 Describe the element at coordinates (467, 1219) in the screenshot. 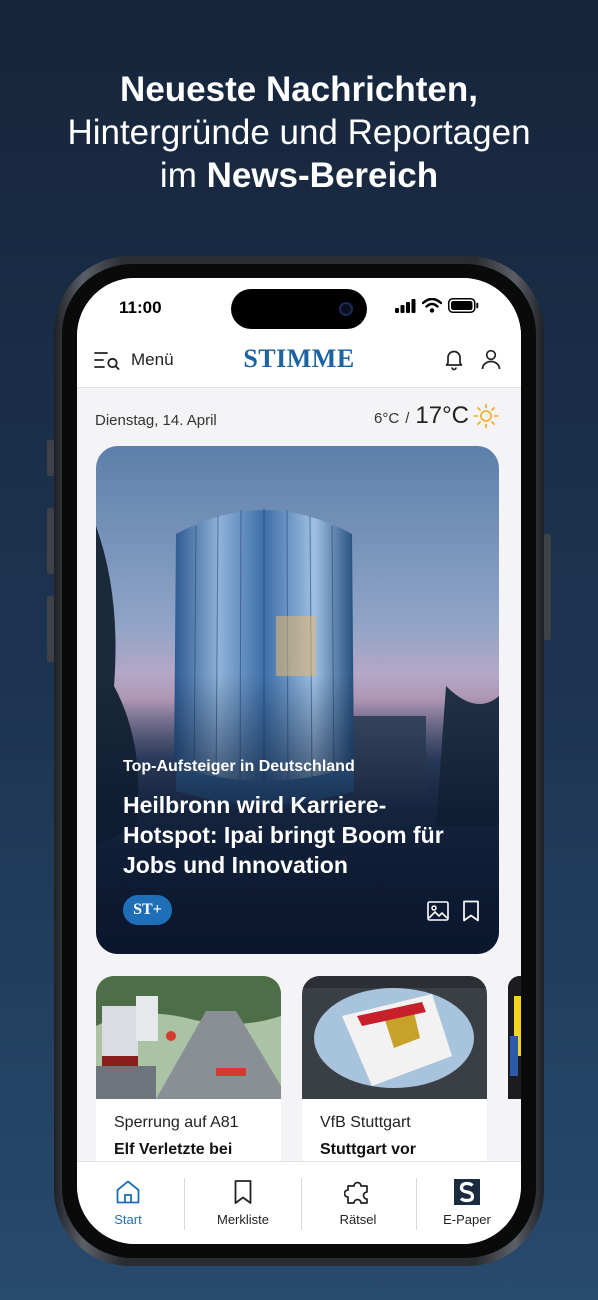

I see `nav-epaper-label: E-Paper` at that location.